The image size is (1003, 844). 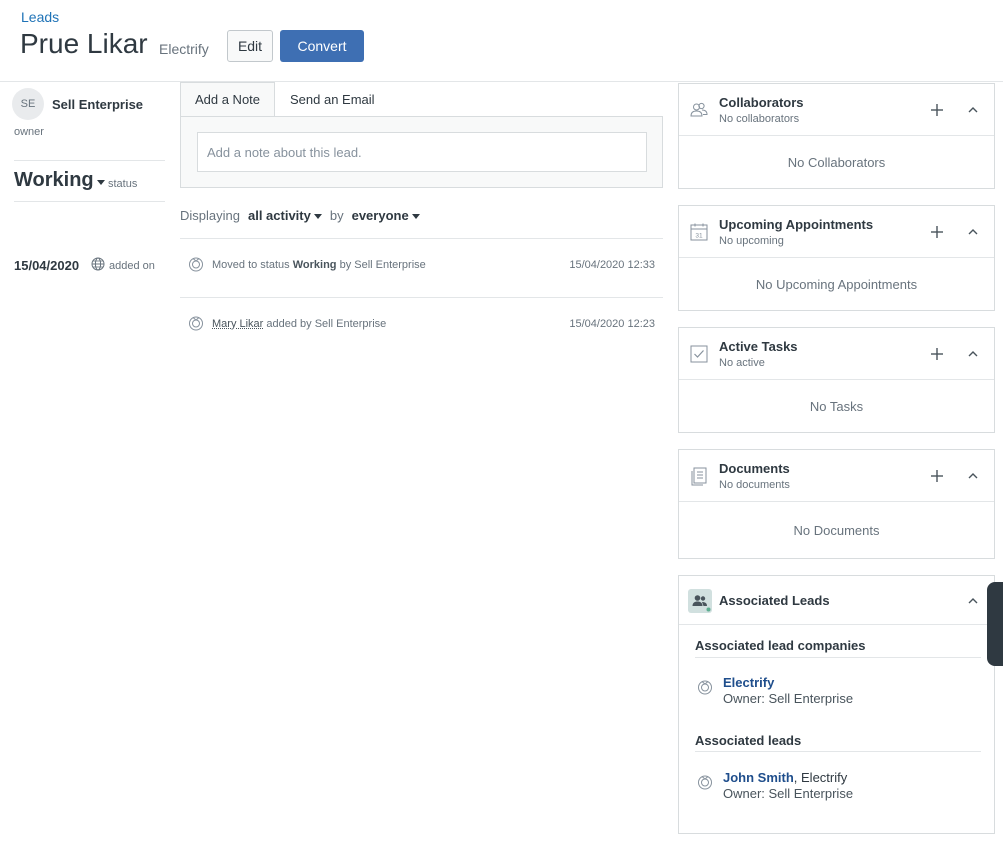 What do you see at coordinates (332, 99) in the screenshot?
I see `tab-send-email: Send an Email` at bounding box center [332, 99].